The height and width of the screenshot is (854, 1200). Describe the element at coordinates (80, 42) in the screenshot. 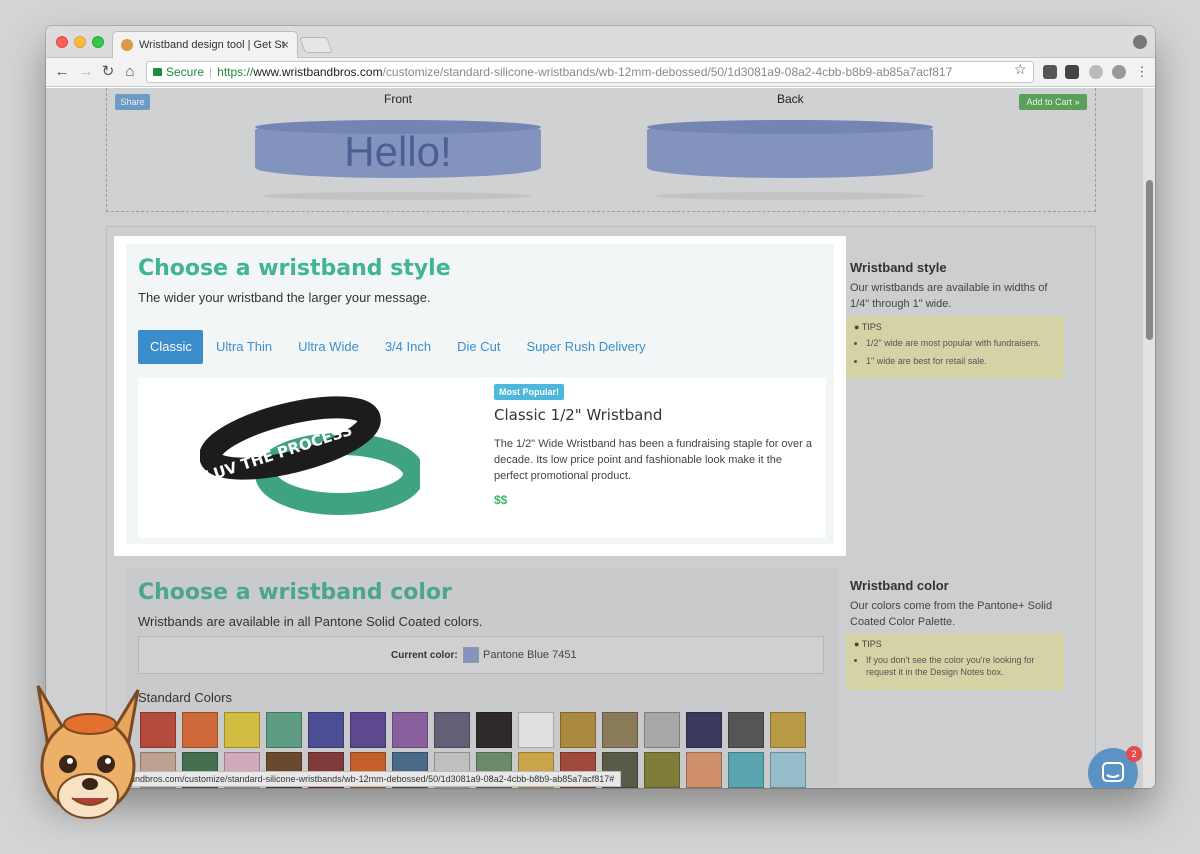

I see `minimize-window-button` at that location.